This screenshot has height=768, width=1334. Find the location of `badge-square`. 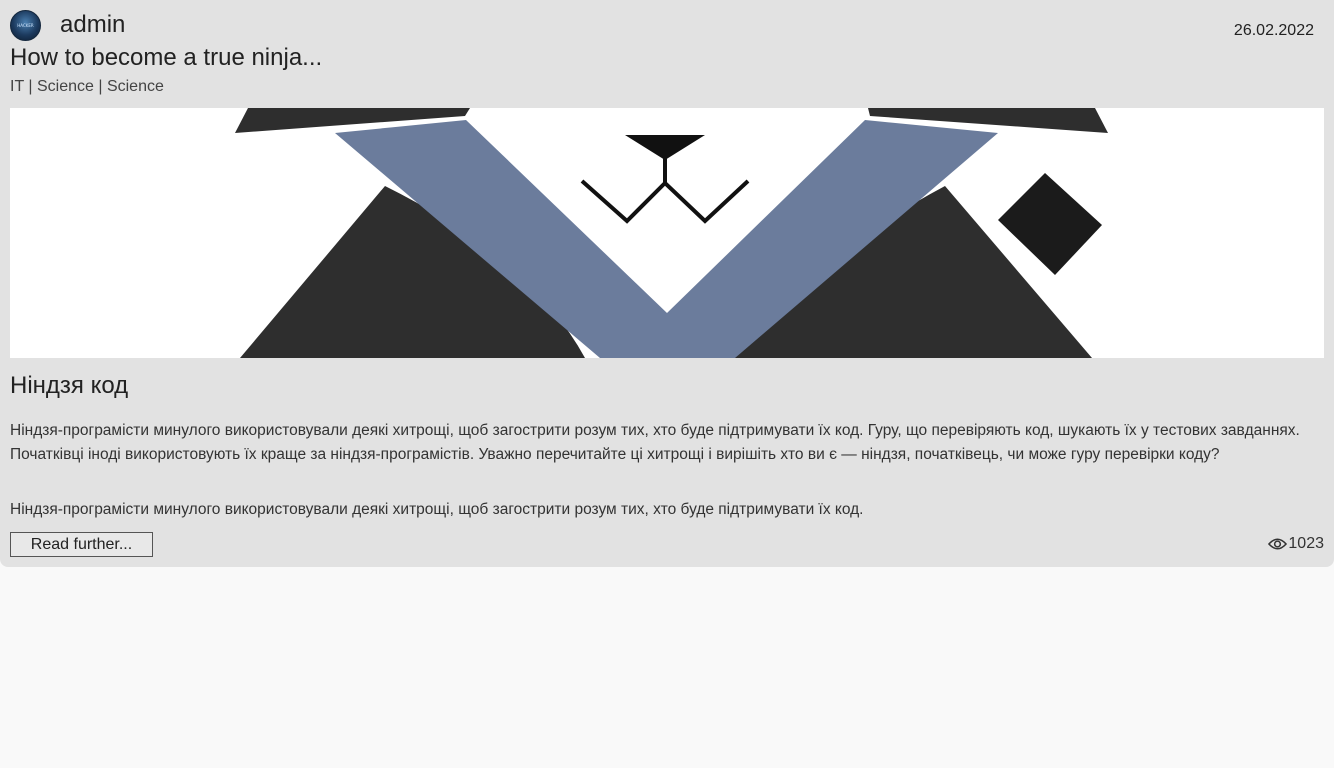

badge-square is located at coordinates (1050, 224).